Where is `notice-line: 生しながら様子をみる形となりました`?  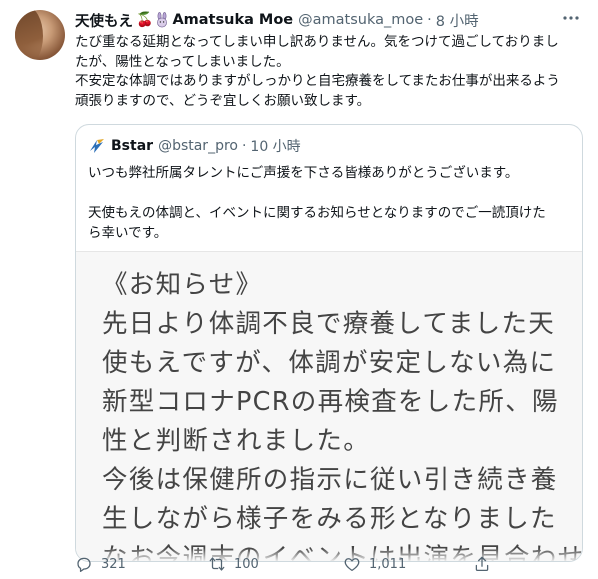
notice-line: 生しながら様子をみる形となりました is located at coordinates (329, 519).